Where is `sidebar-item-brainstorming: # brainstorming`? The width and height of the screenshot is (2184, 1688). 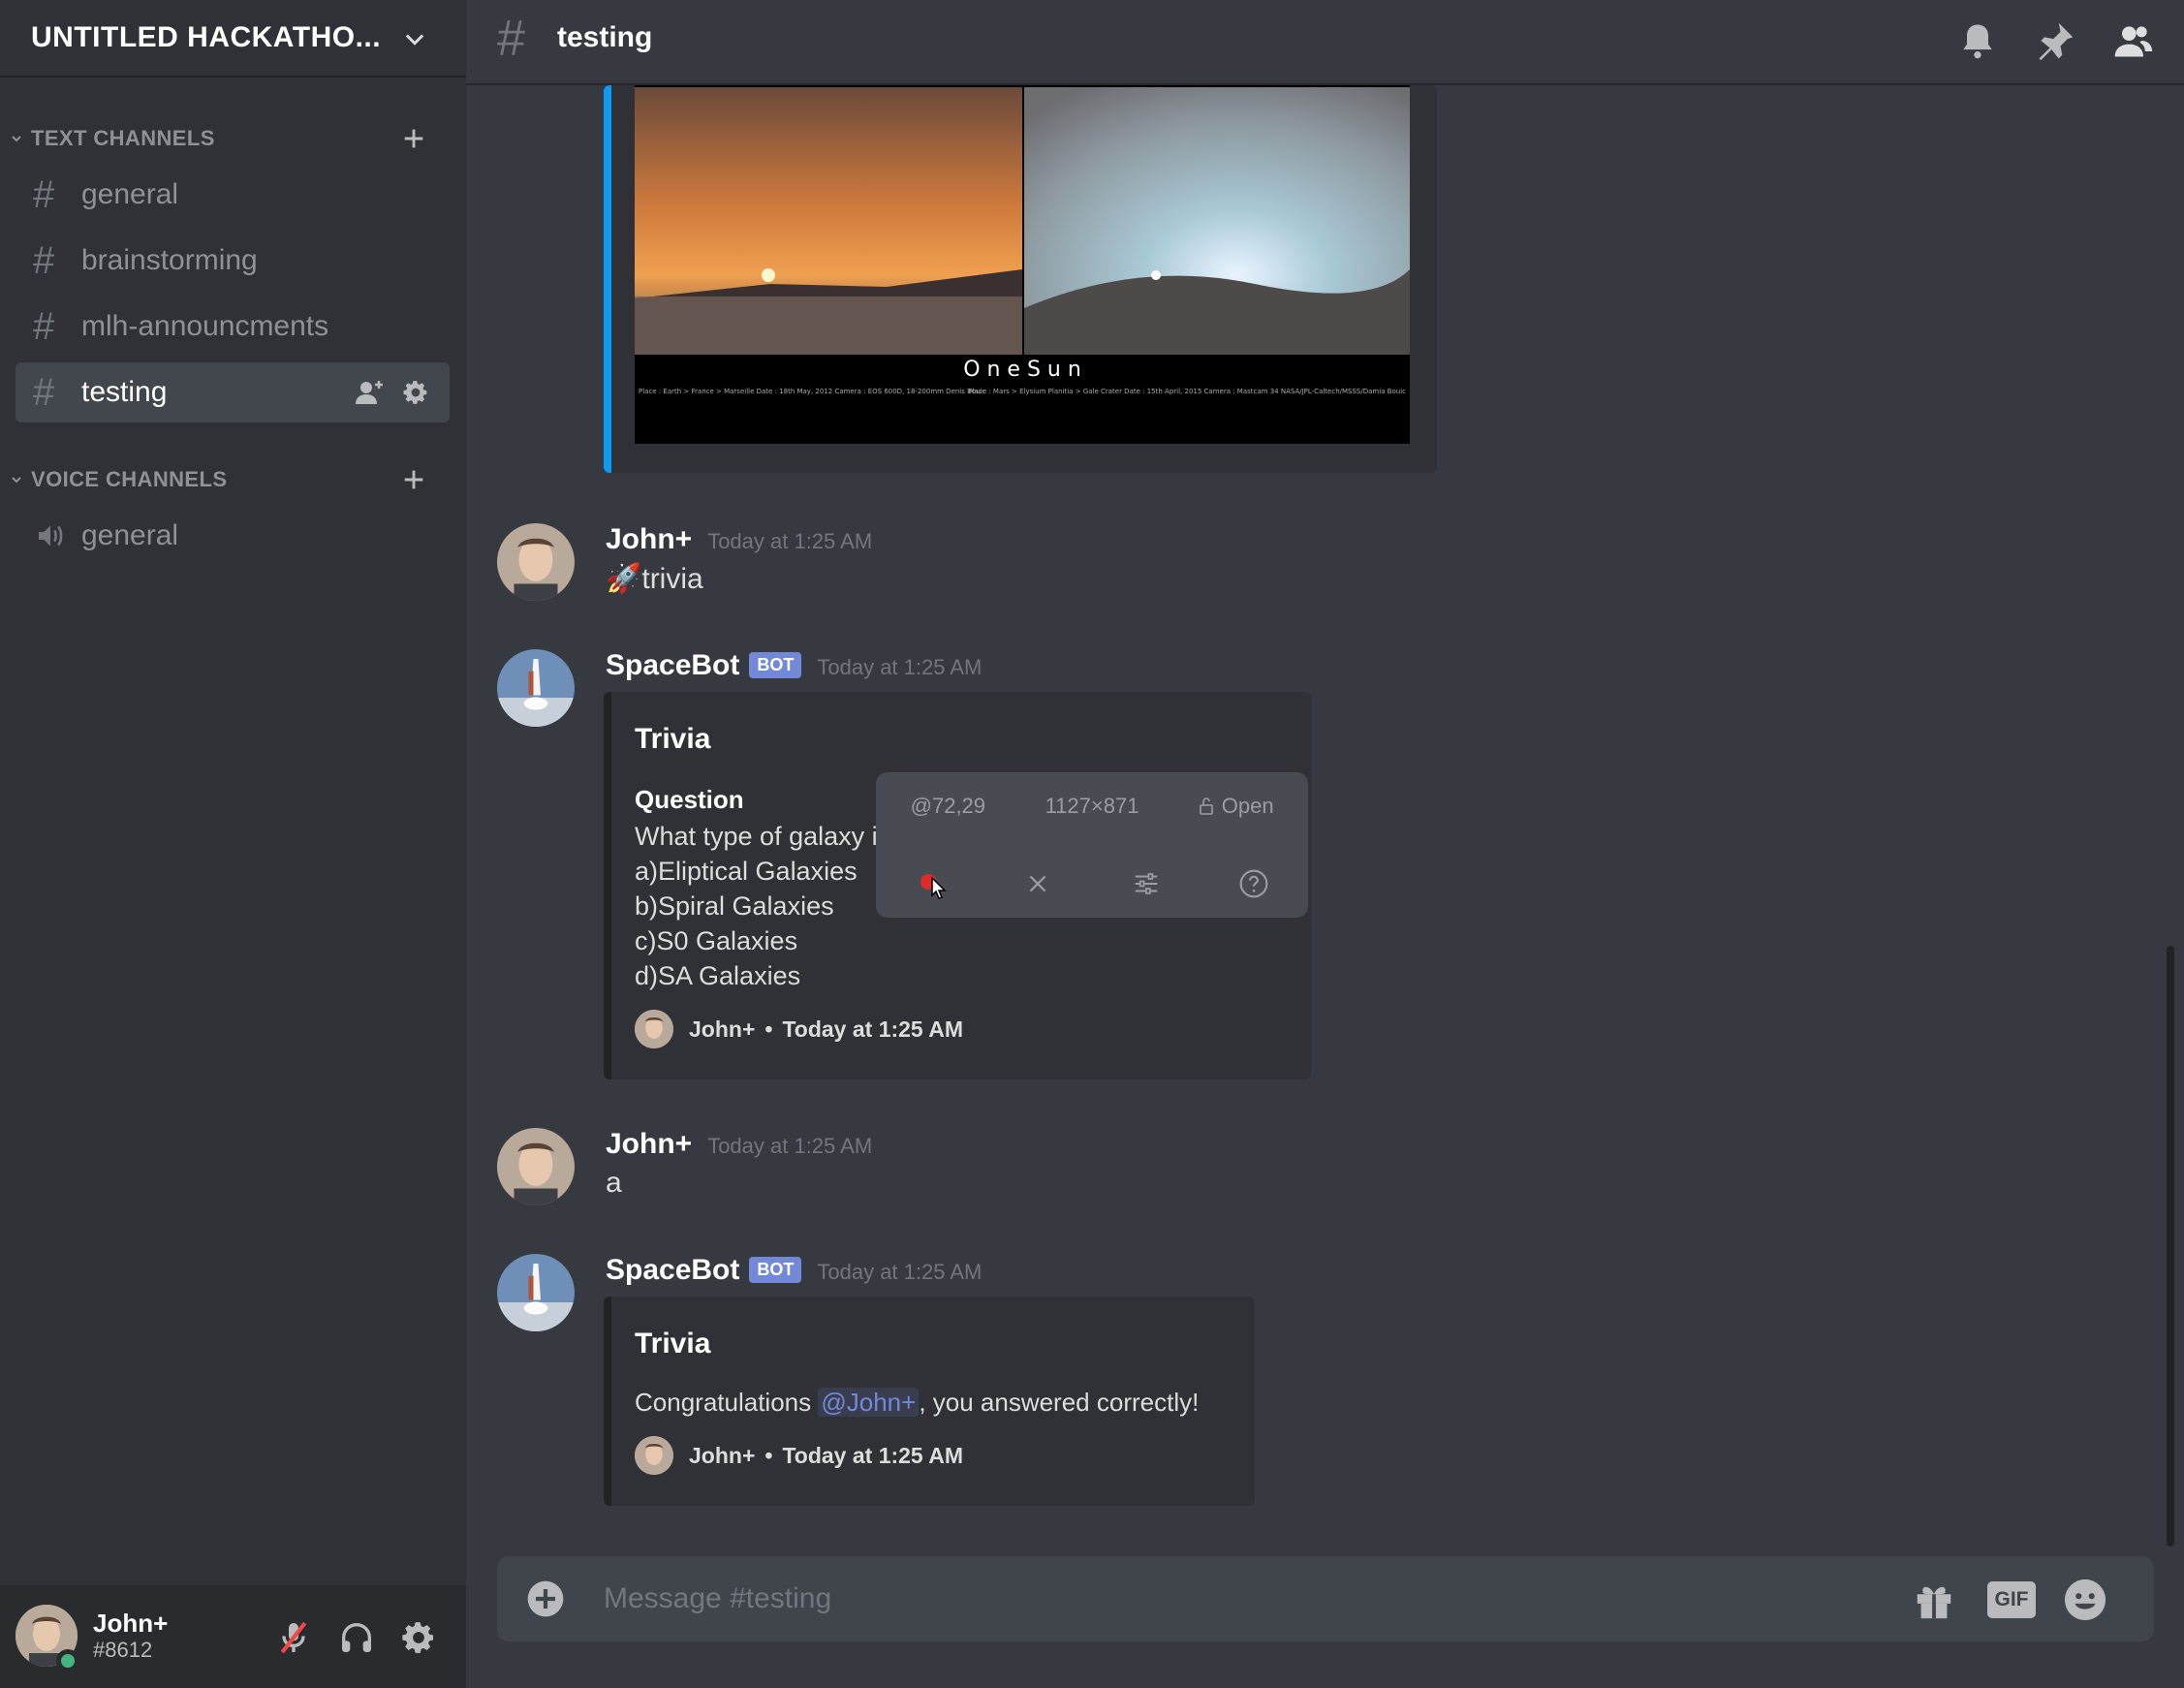
sidebar-item-brainstorming: # brainstorming is located at coordinates (233, 261).